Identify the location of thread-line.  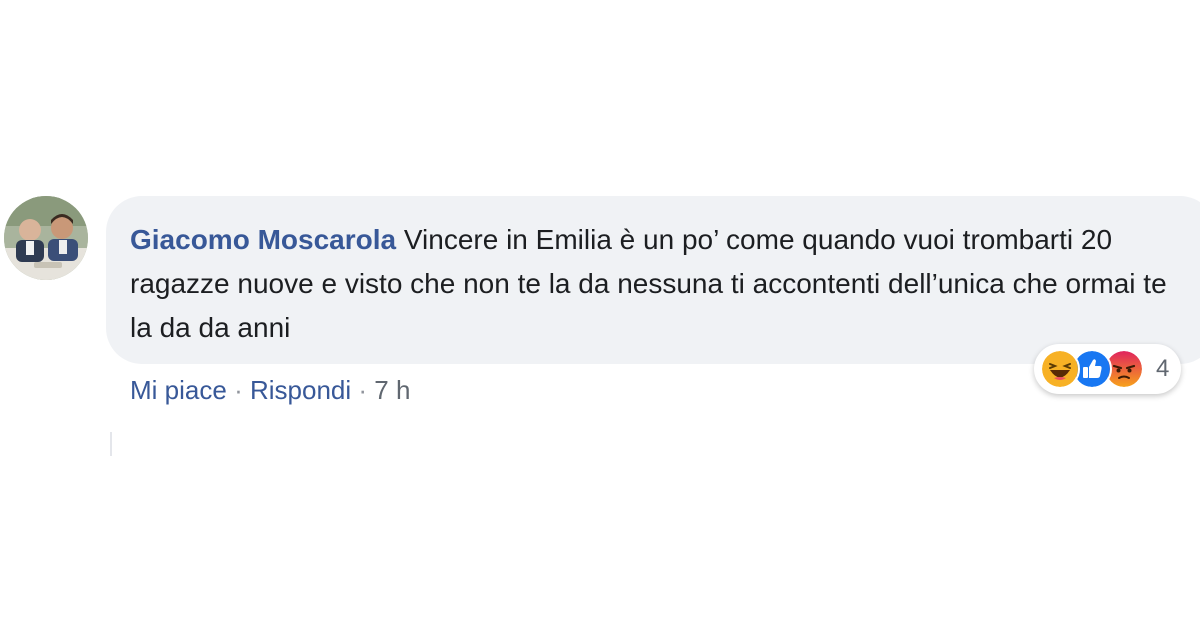
(111, 444).